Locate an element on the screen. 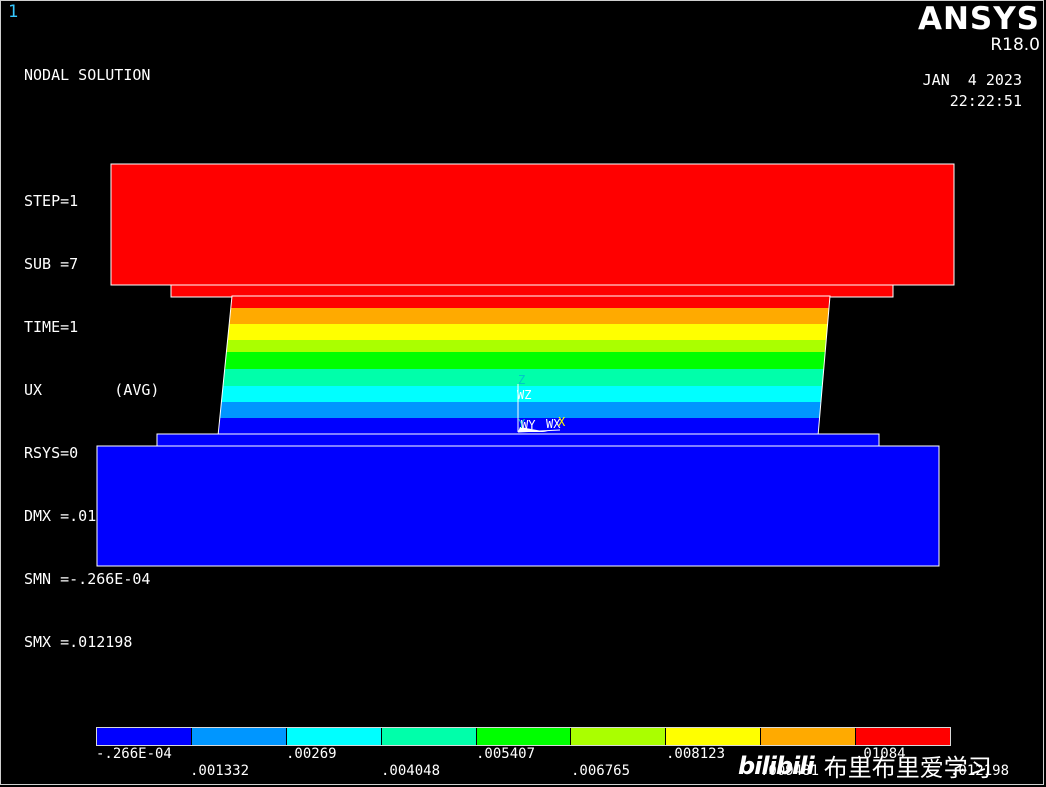  band-seagreen is located at coordinates (524, 378).